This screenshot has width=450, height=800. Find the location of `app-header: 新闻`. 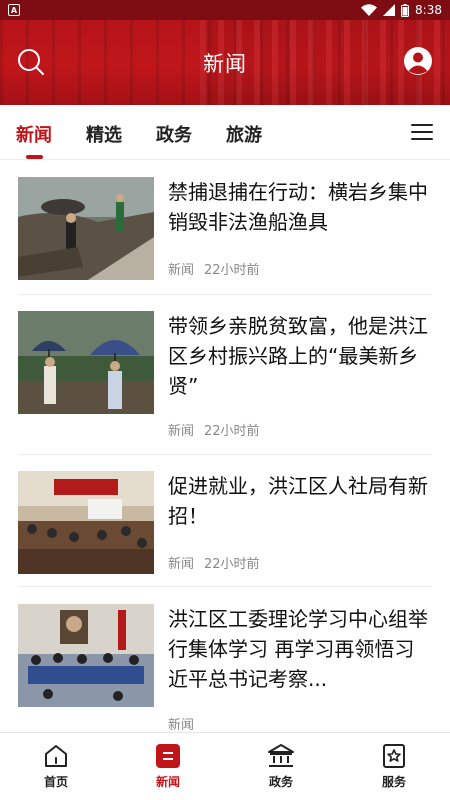

app-header: 新闻 is located at coordinates (225, 62).